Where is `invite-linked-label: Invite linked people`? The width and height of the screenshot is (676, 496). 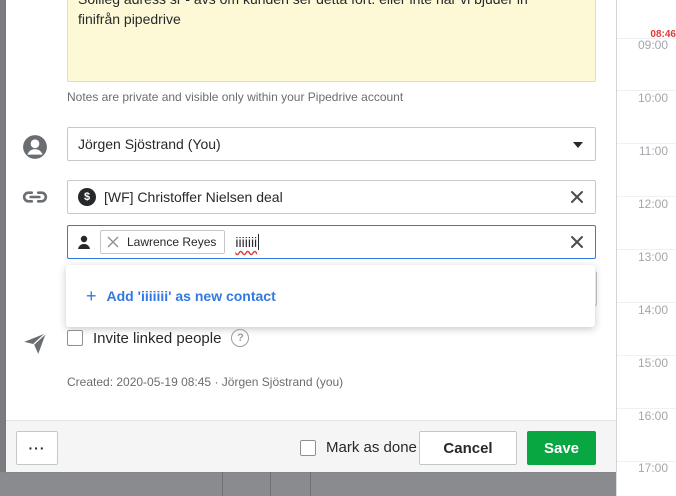
invite-linked-label: Invite linked people is located at coordinates (157, 338).